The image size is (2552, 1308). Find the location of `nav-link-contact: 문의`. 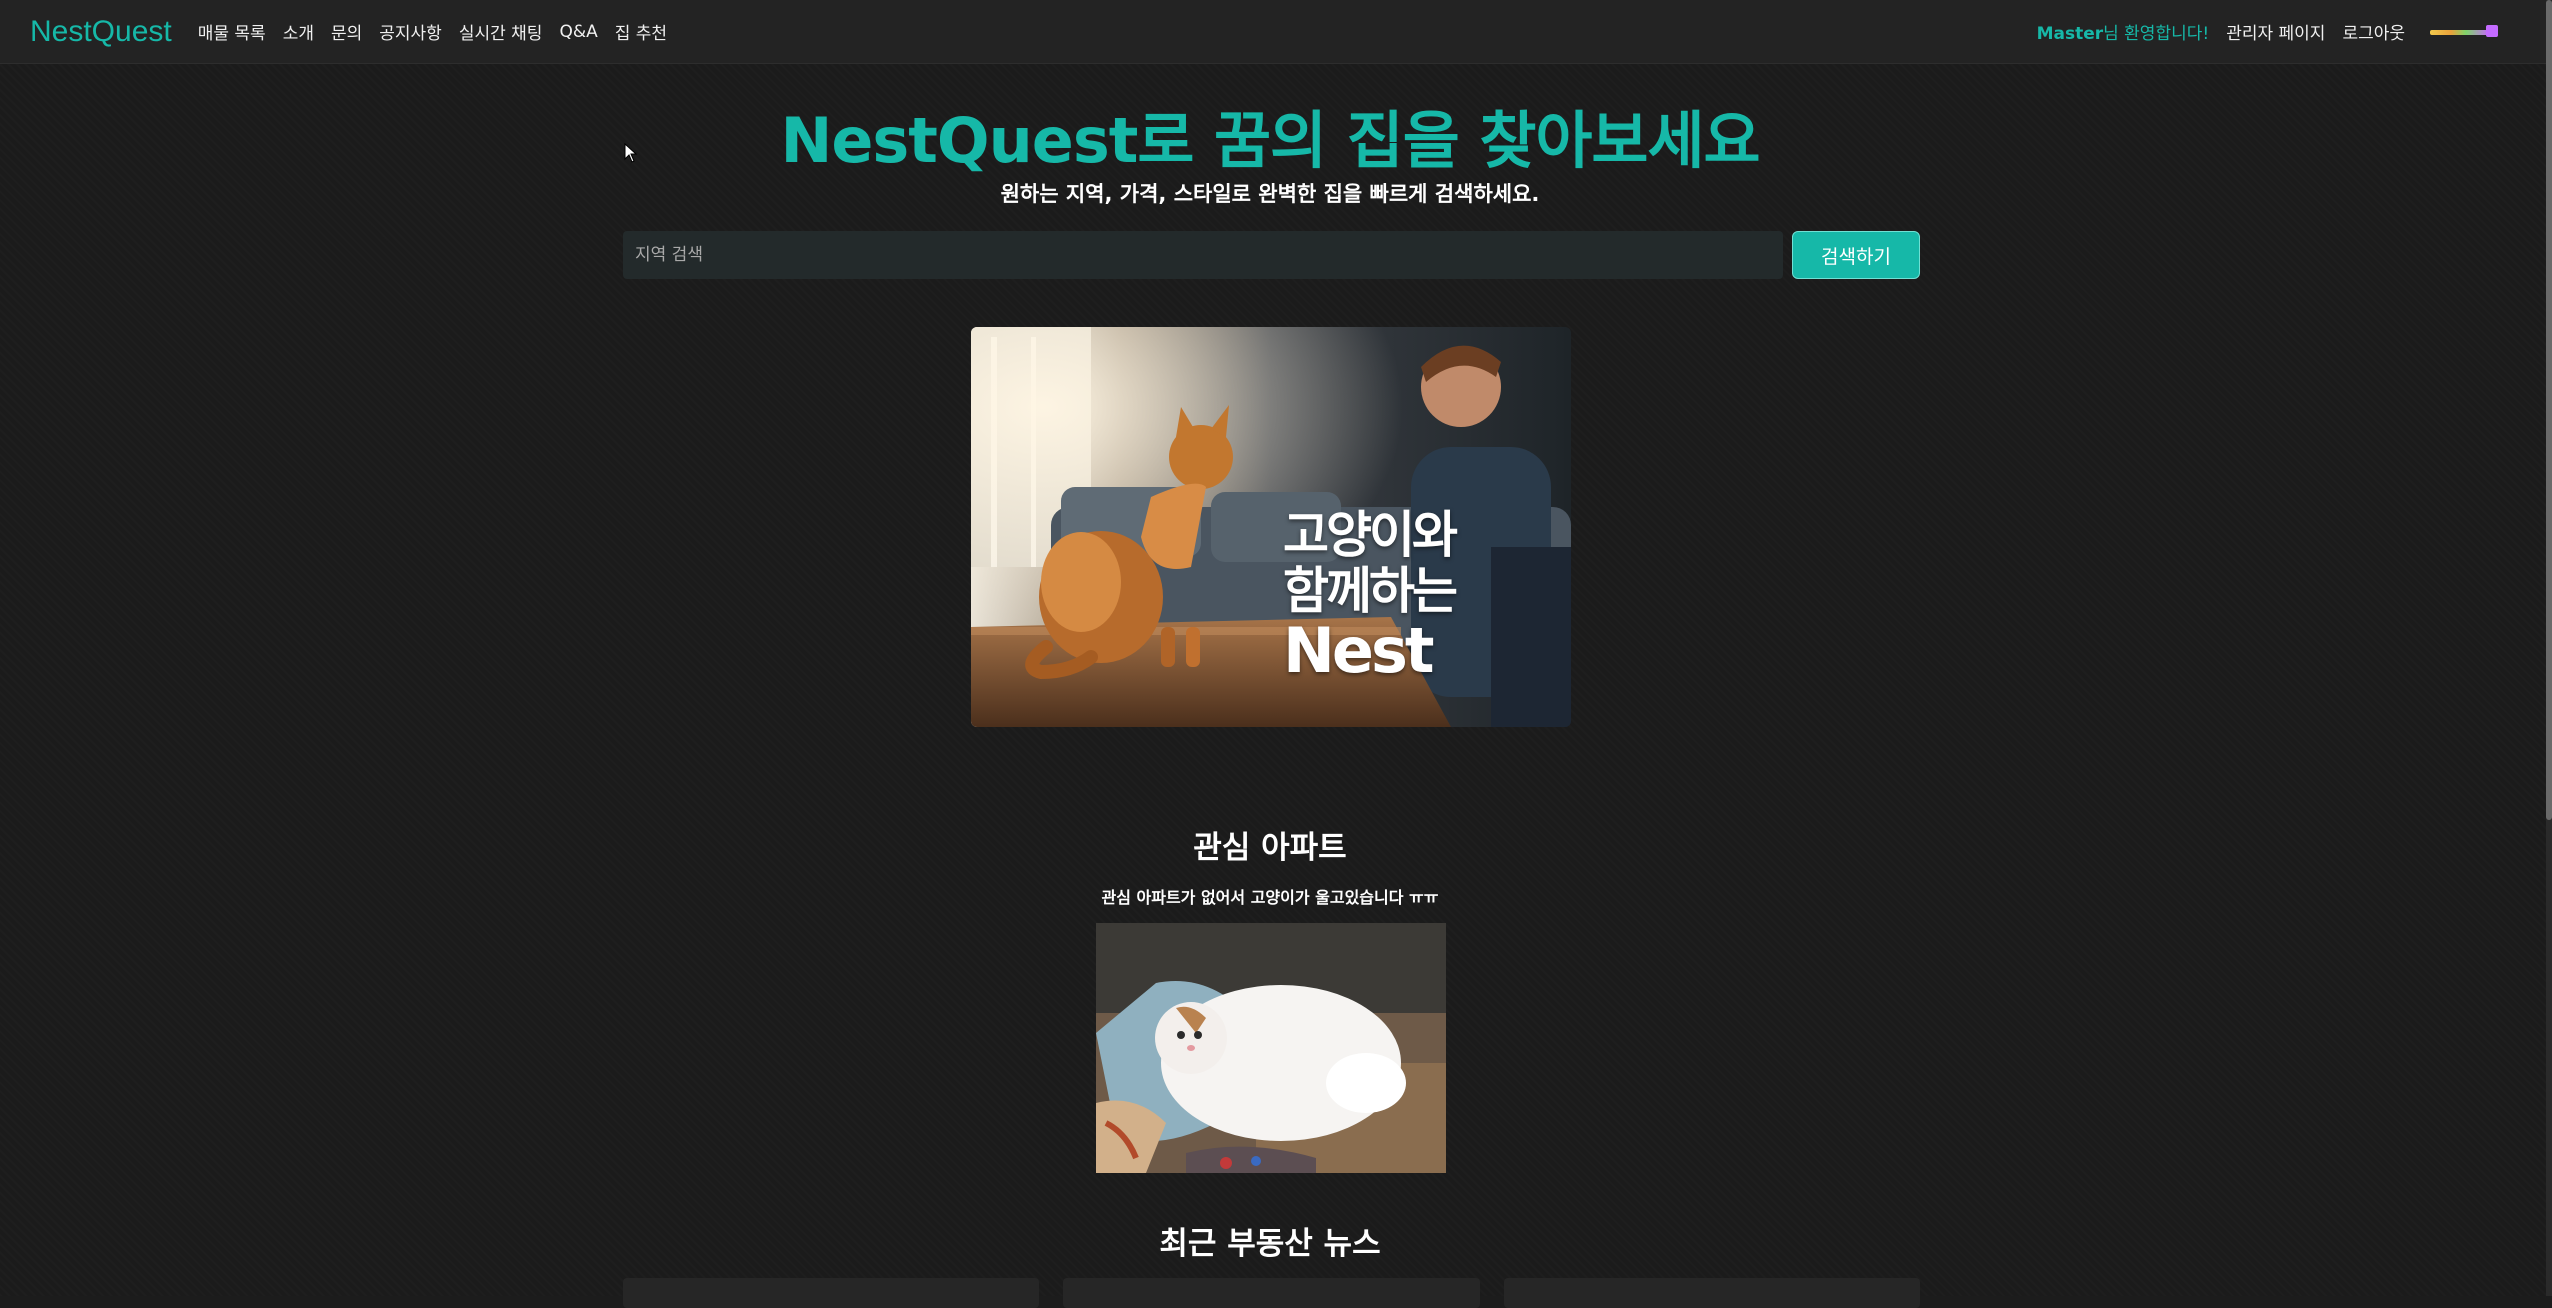

nav-link-contact: 문의 is located at coordinates (346, 31).